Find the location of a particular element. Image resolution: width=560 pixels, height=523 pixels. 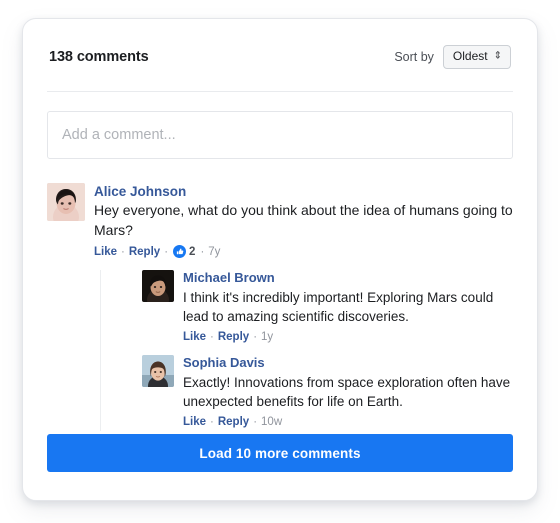

comment-author-link: Michael Brown is located at coordinates (348, 278).